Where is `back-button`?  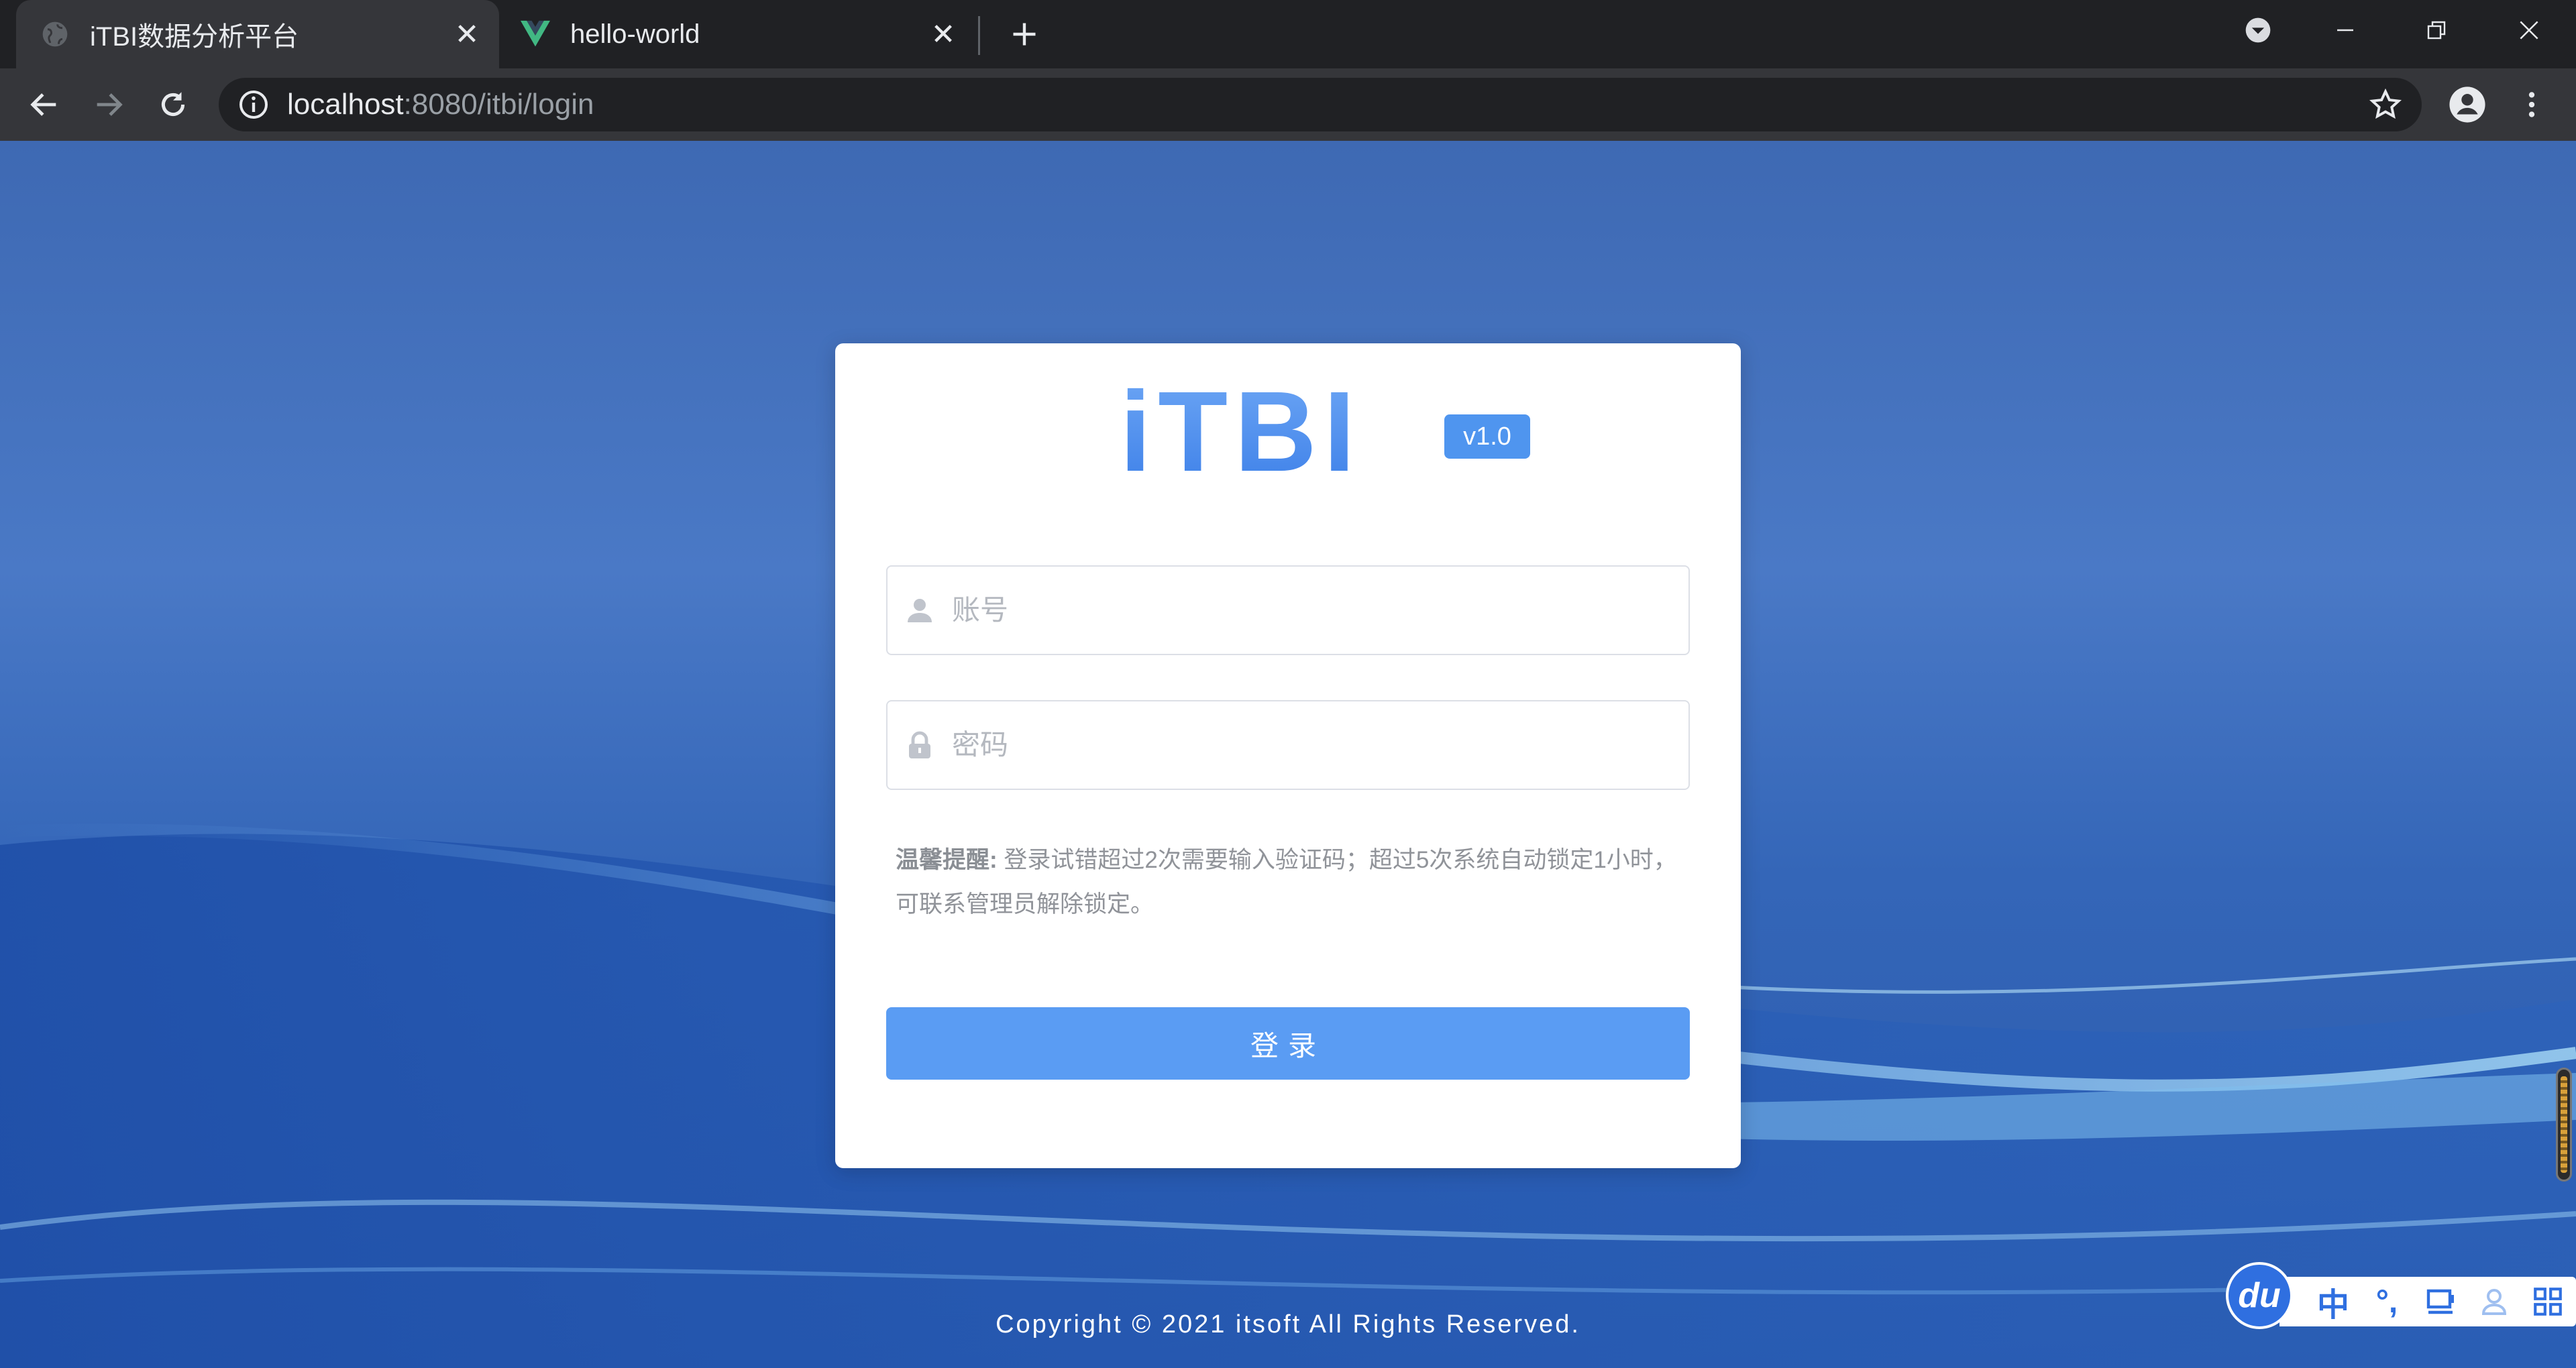
back-button is located at coordinates (44, 104).